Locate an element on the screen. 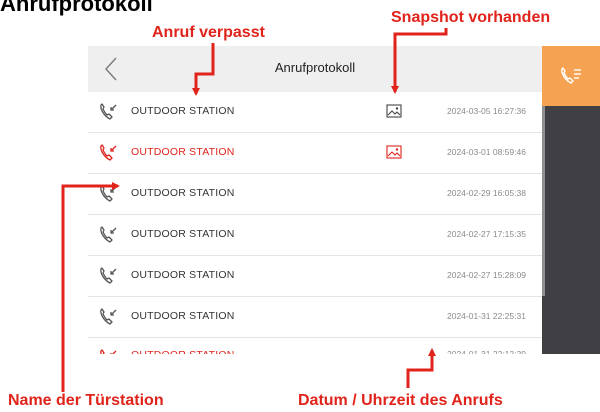 Image resolution: width=600 pixels, height=412 pixels. call-log-tab is located at coordinates (571, 76).